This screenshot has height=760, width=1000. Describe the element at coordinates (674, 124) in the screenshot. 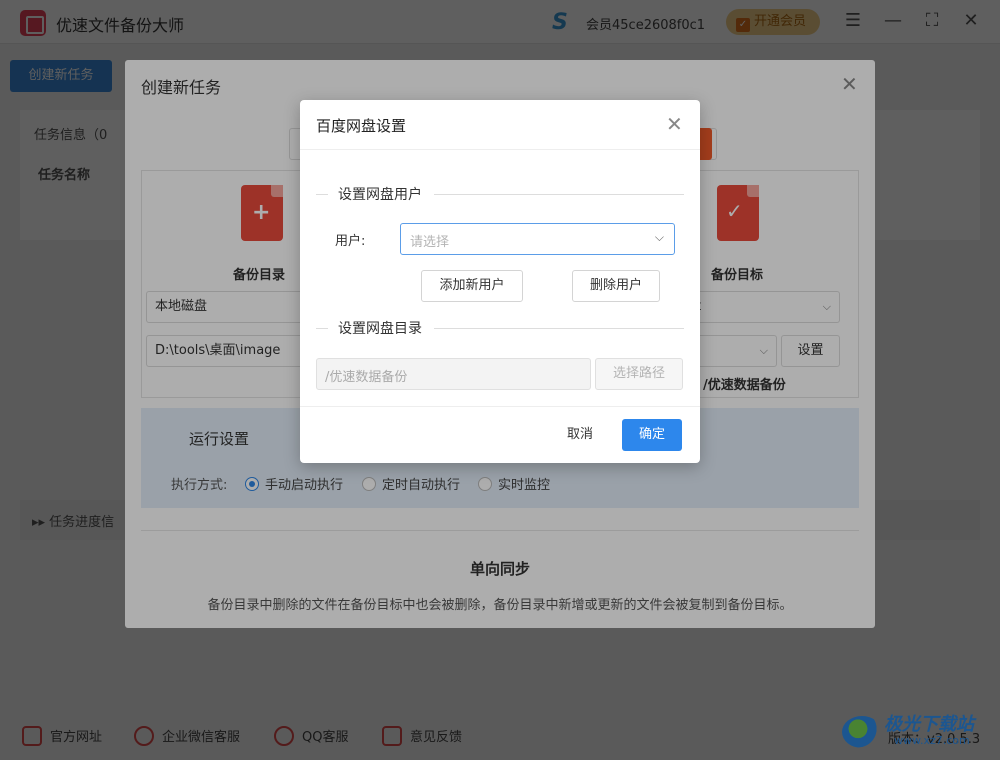

I see `close-icon: ✕` at that location.